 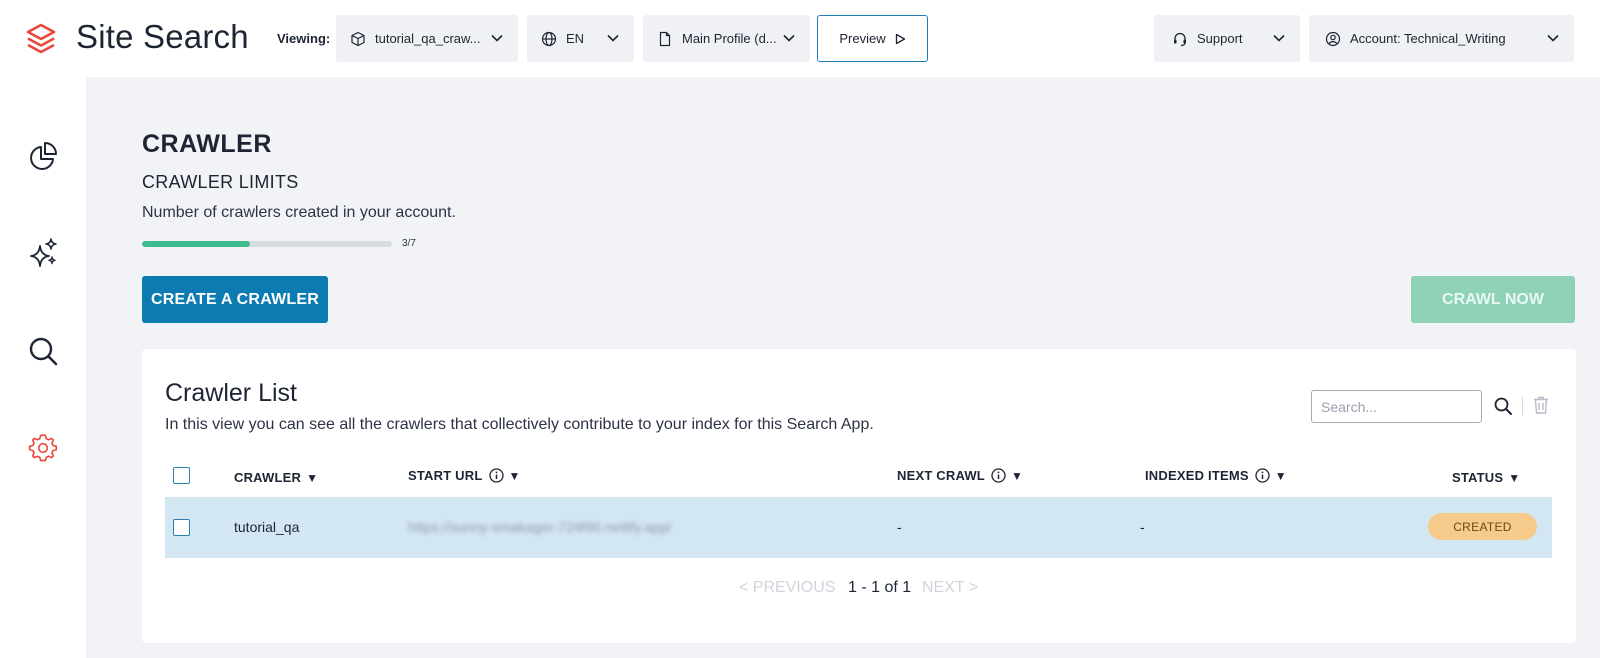 I want to click on trash-icon, so click(x=1541, y=405).